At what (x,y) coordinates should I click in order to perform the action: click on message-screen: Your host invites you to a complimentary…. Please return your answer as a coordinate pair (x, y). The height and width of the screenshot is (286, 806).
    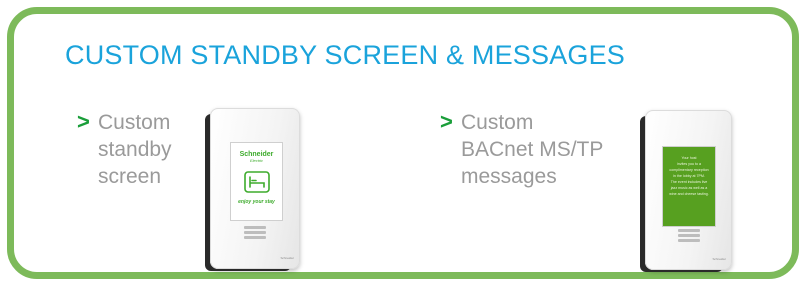
    Looking at the image, I should click on (689, 186).